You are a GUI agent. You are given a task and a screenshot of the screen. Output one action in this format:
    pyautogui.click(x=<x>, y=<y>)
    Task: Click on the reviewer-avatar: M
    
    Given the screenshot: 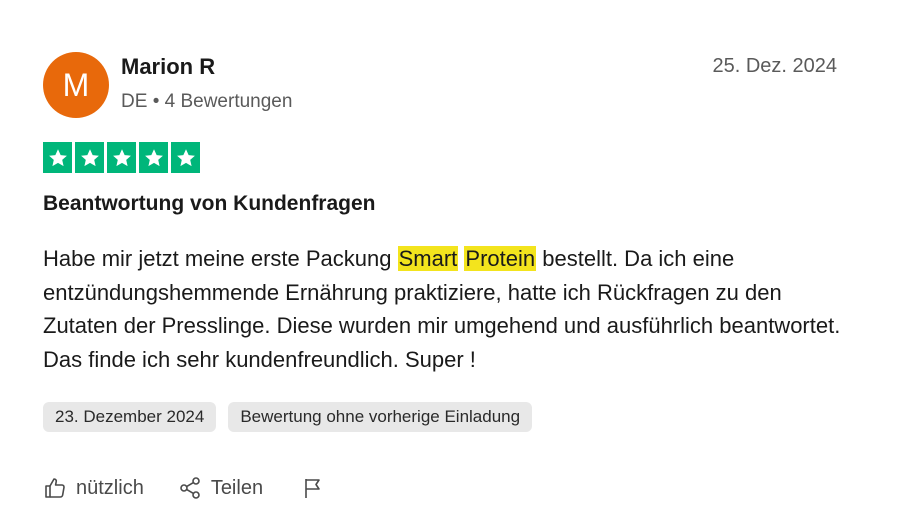 What is the action you would take?
    pyautogui.click(x=76, y=85)
    